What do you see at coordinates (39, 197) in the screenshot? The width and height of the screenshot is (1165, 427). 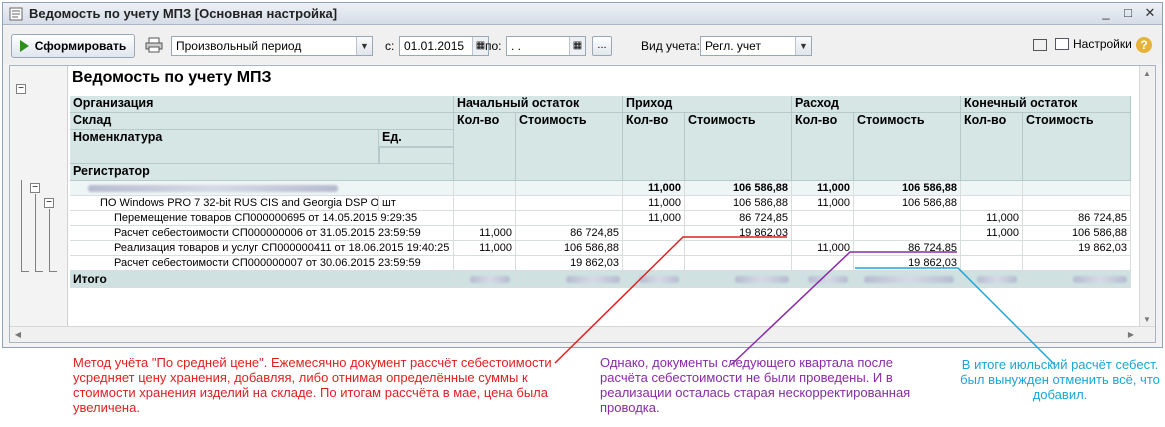 I see `grouping-gutter: − − −` at bounding box center [39, 197].